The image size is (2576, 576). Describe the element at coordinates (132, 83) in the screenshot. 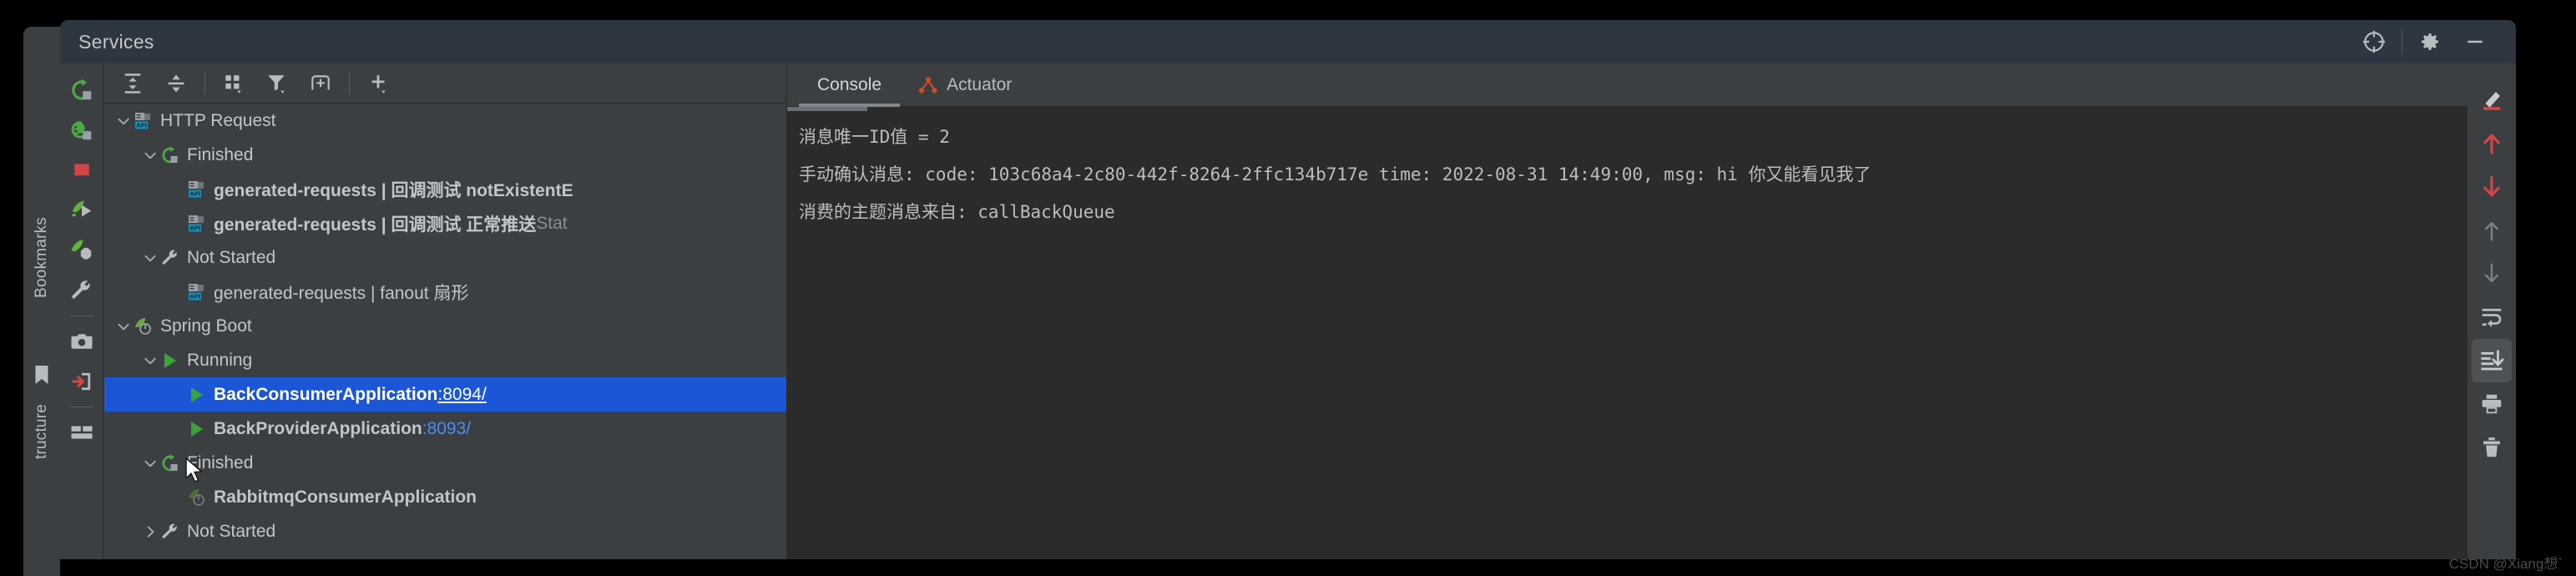

I see `expand-all-icon` at that location.